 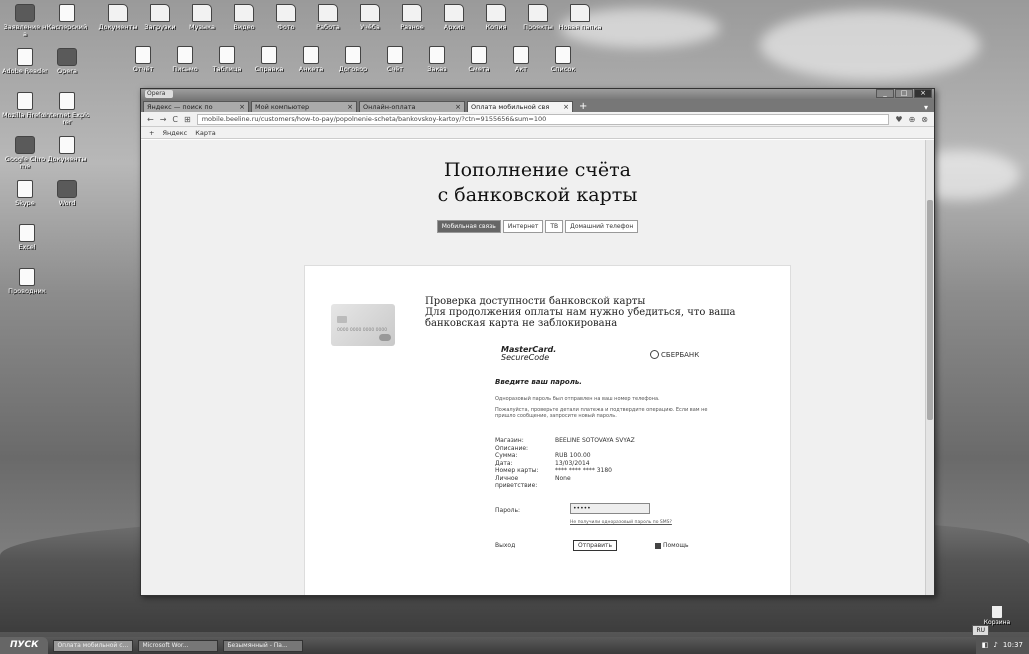 I want to click on password-input: •••••, so click(x=610, y=508).